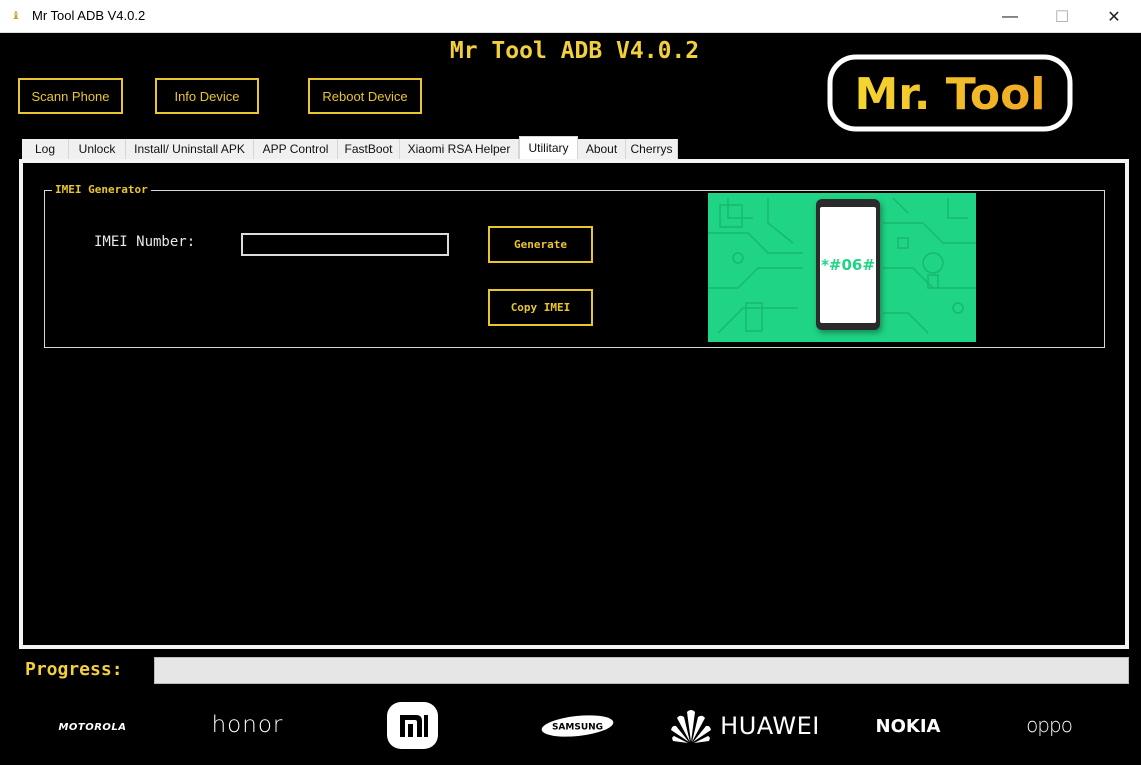  What do you see at coordinates (459, 149) in the screenshot?
I see `tab-xiaomi-rsa-helper: Xiaomi RSA Helper` at bounding box center [459, 149].